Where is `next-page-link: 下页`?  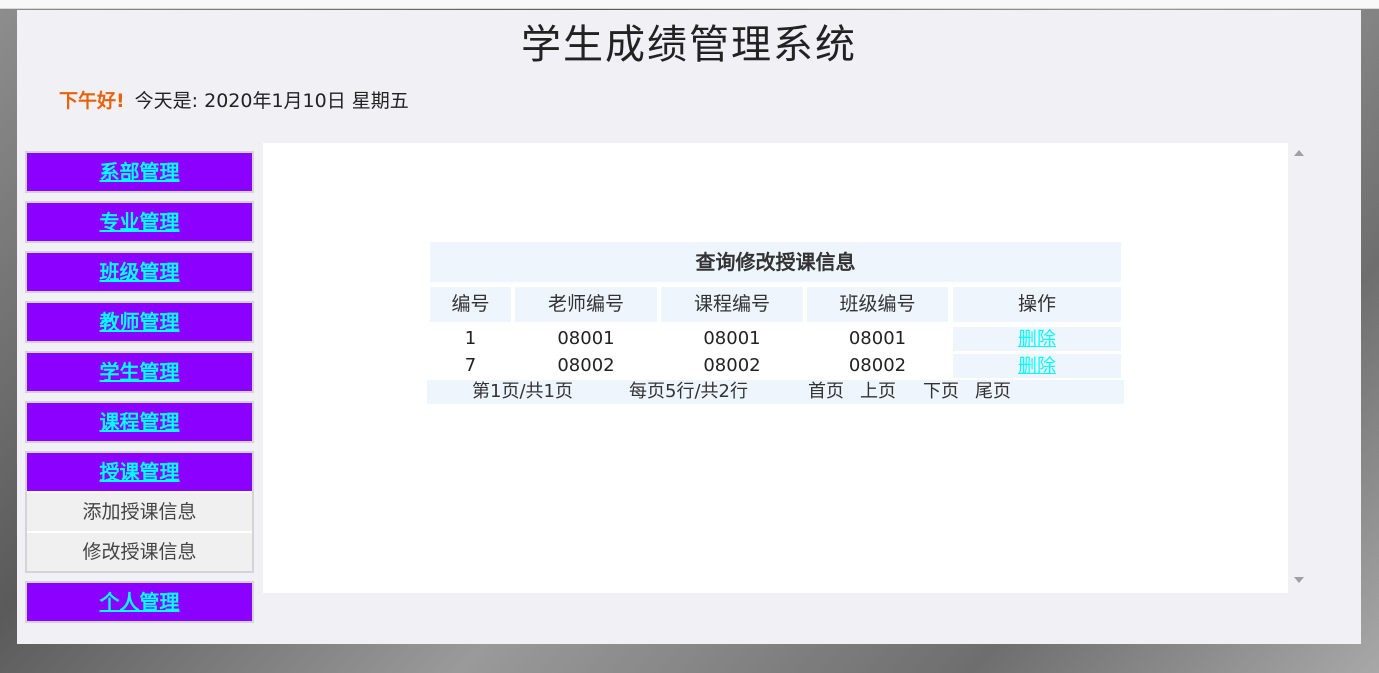
next-page-link: 下页 is located at coordinates (941, 392).